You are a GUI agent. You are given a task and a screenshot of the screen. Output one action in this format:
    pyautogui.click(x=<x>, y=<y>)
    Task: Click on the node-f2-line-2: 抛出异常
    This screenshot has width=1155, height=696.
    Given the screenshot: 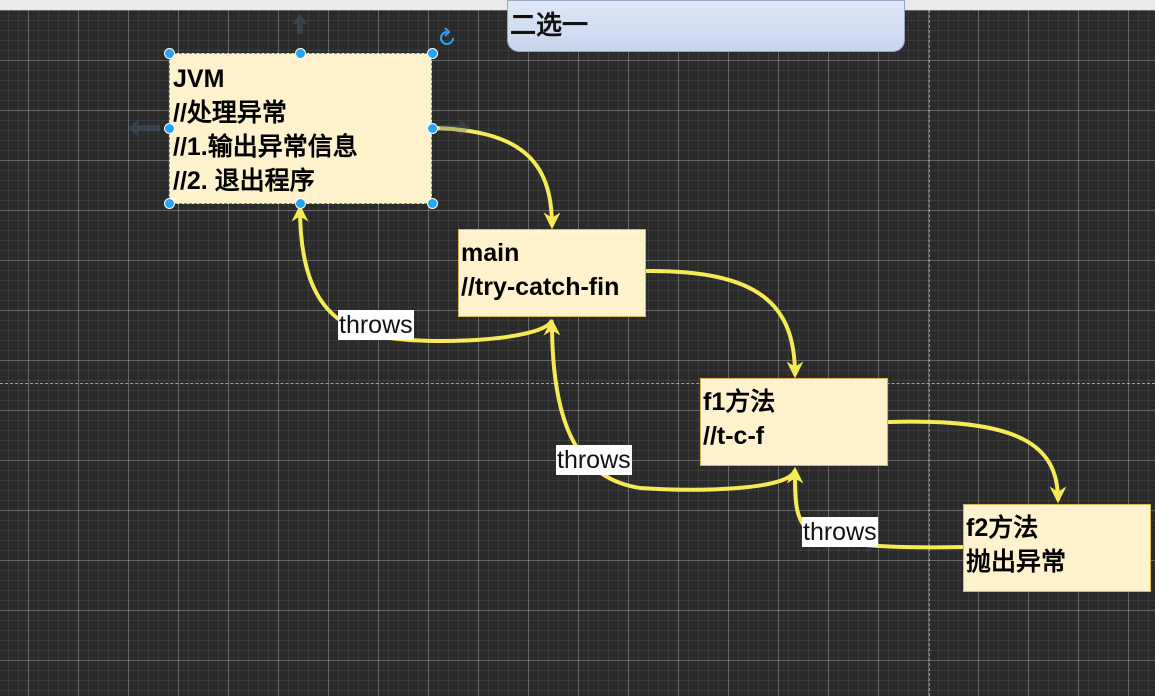 What is the action you would take?
    pyautogui.click(x=1016, y=562)
    